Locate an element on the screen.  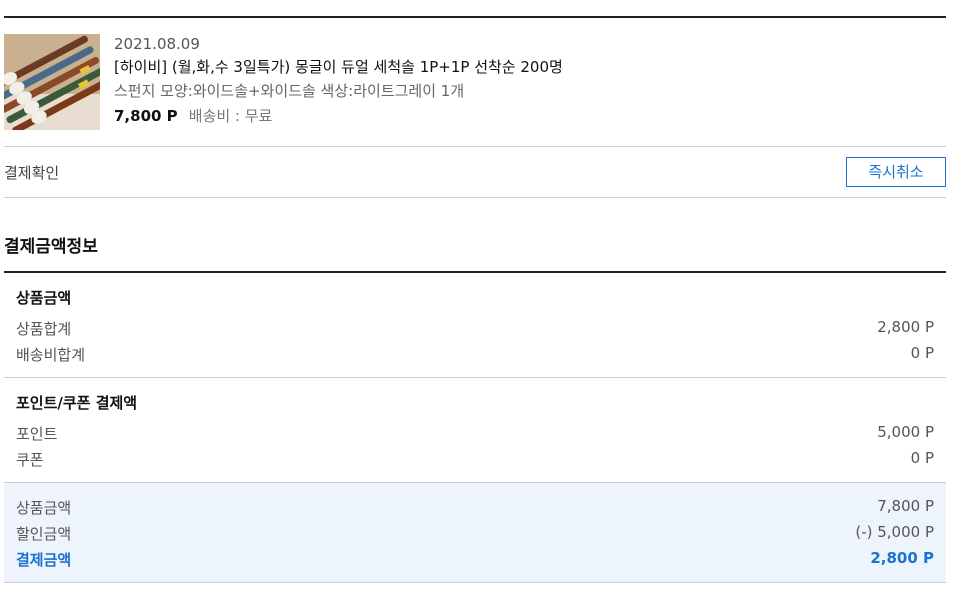
summary-discount-row: 할인금액 (-) 5,000 P is located at coordinates (475, 534).